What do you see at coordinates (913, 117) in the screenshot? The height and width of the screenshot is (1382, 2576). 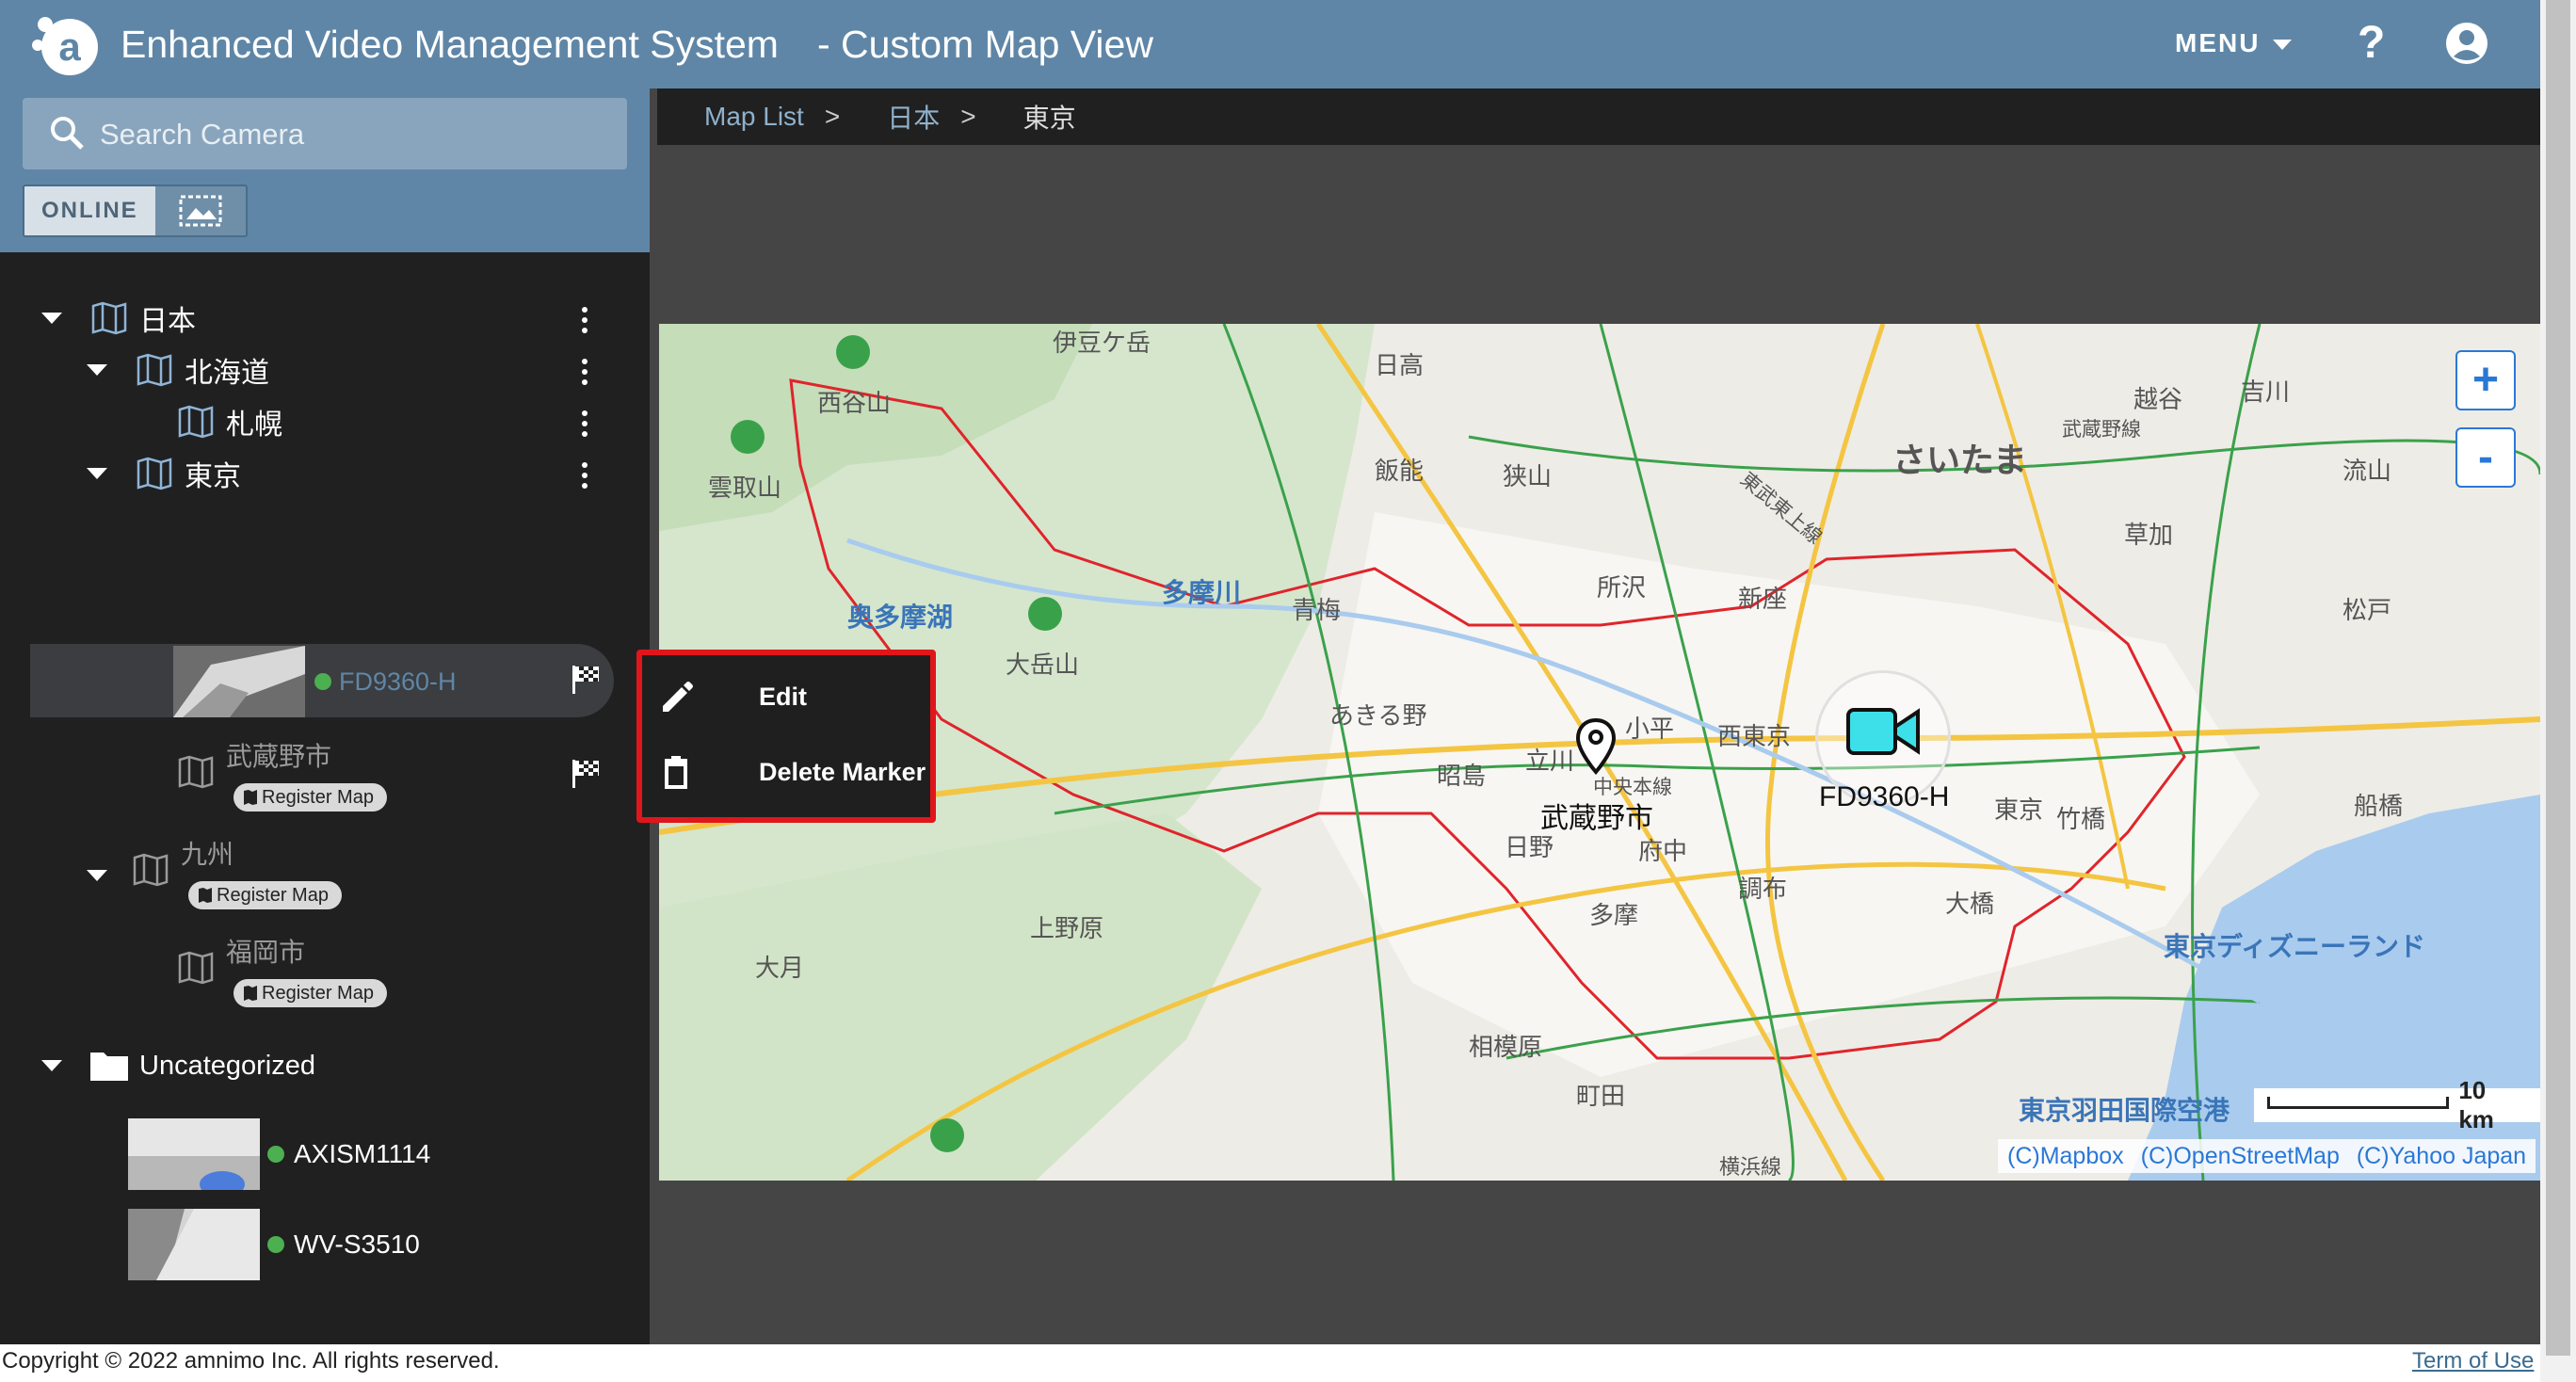 I see `breadcrumb-link-japan: 日本` at bounding box center [913, 117].